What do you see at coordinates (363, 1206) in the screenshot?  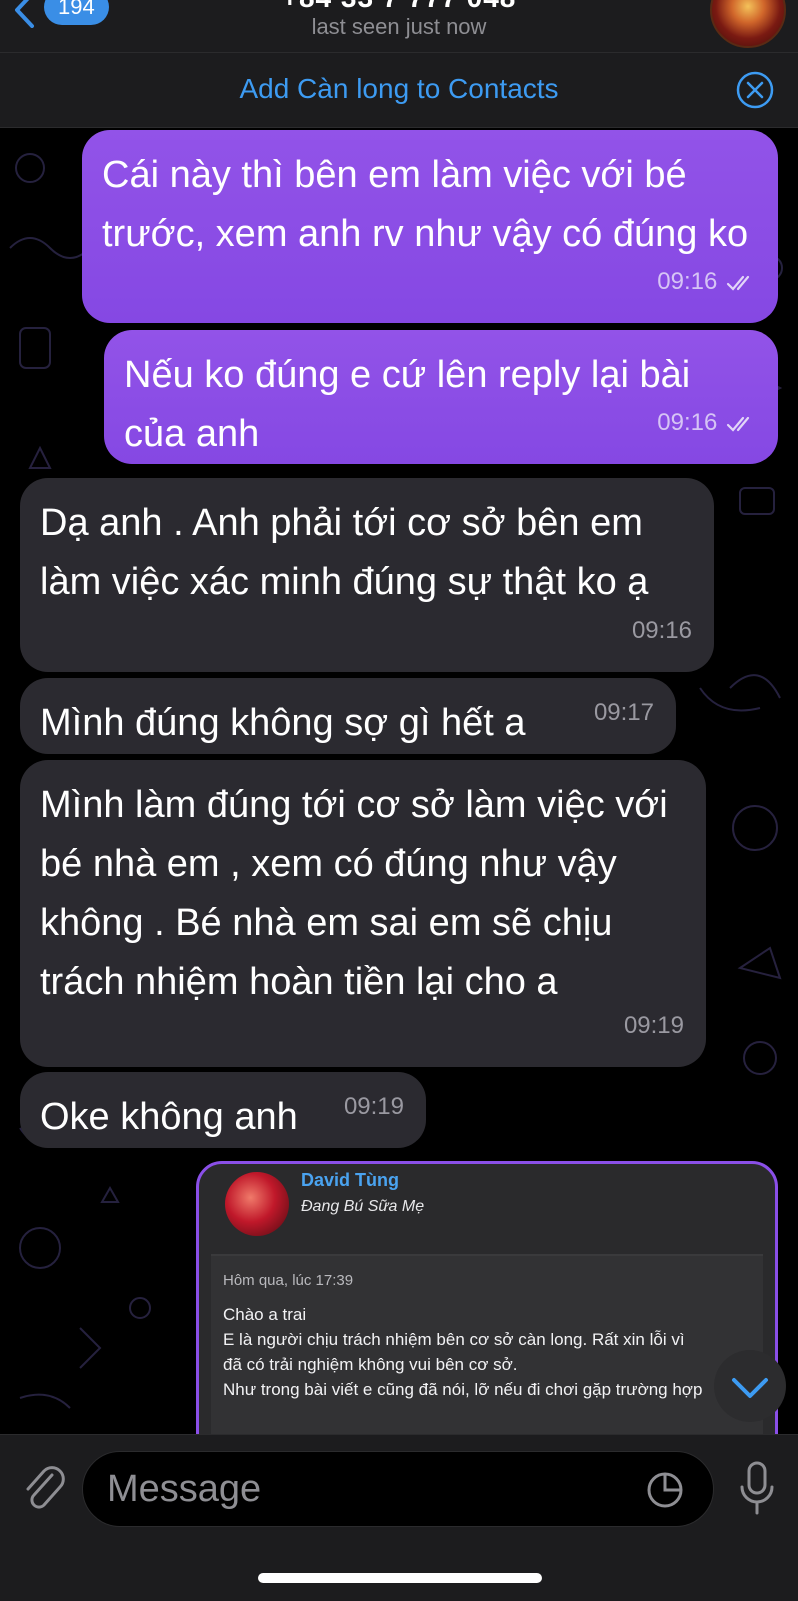 I see `post-author-status: Đang Bú Sữa Mẹ` at bounding box center [363, 1206].